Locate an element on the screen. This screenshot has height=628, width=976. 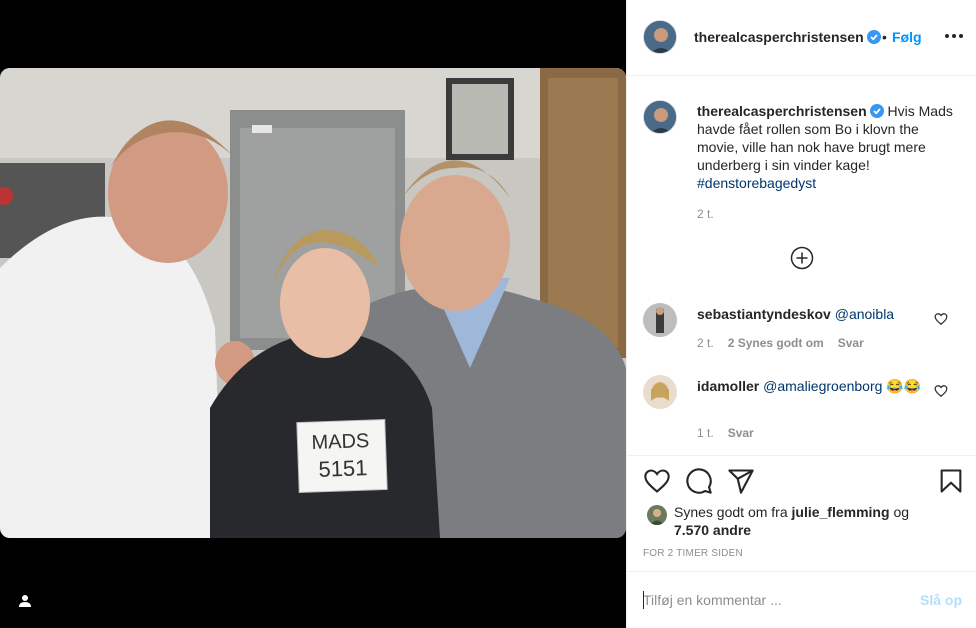
caption-hashtag: #denstorebagedyst is located at coordinates (756, 183).